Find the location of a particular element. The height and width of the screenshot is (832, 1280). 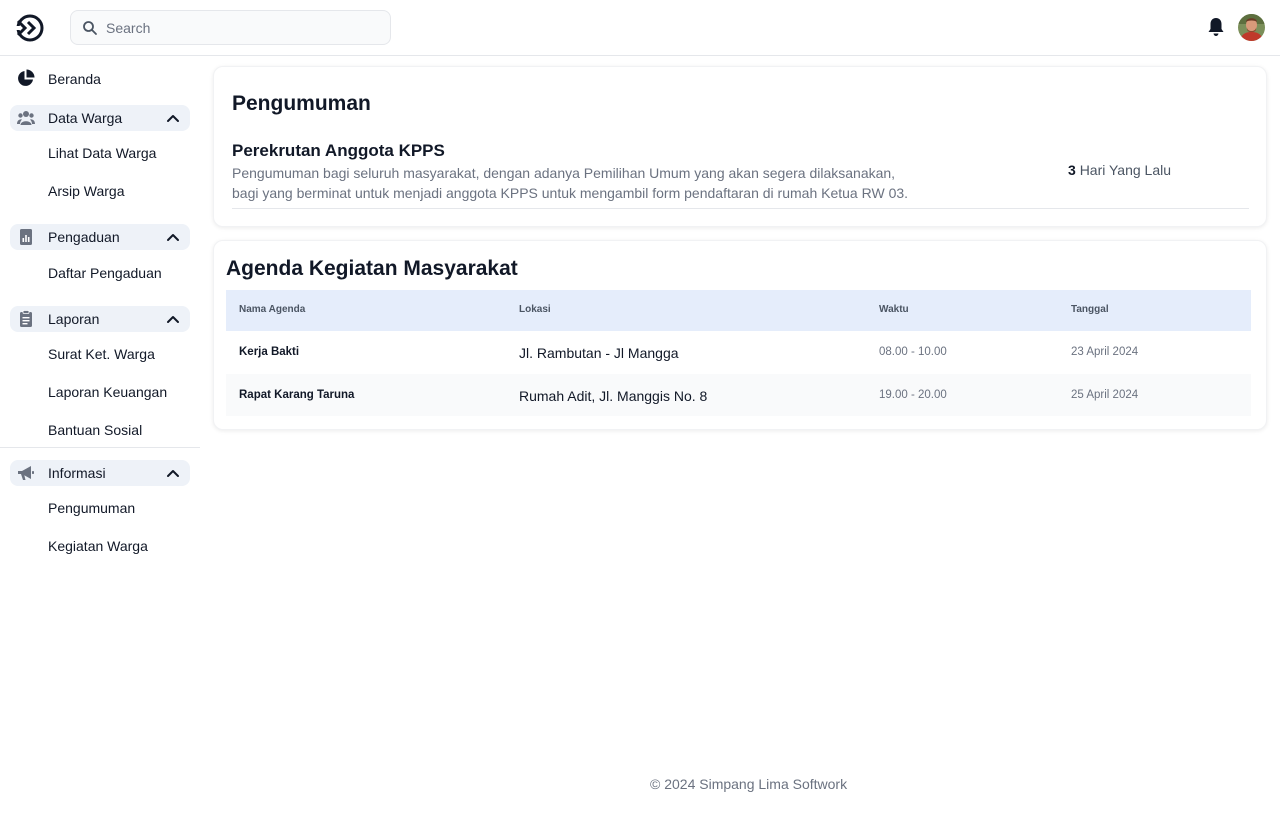

search-box is located at coordinates (230, 27).